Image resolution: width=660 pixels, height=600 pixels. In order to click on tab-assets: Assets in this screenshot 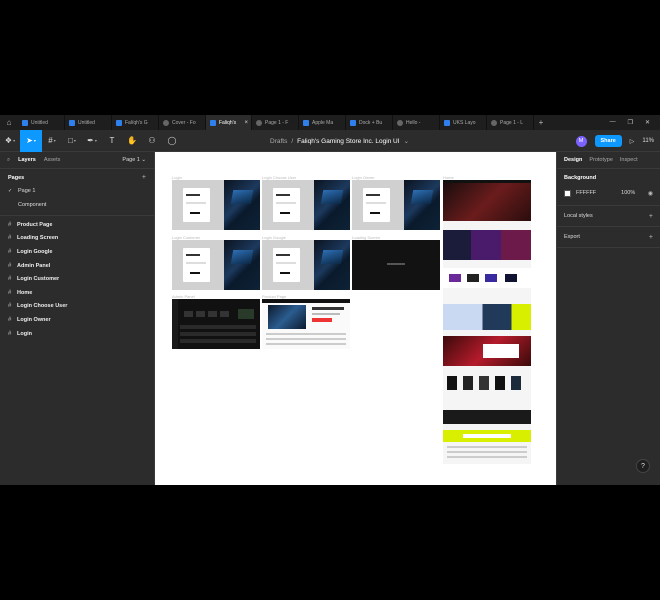, I will do `click(52, 160)`.